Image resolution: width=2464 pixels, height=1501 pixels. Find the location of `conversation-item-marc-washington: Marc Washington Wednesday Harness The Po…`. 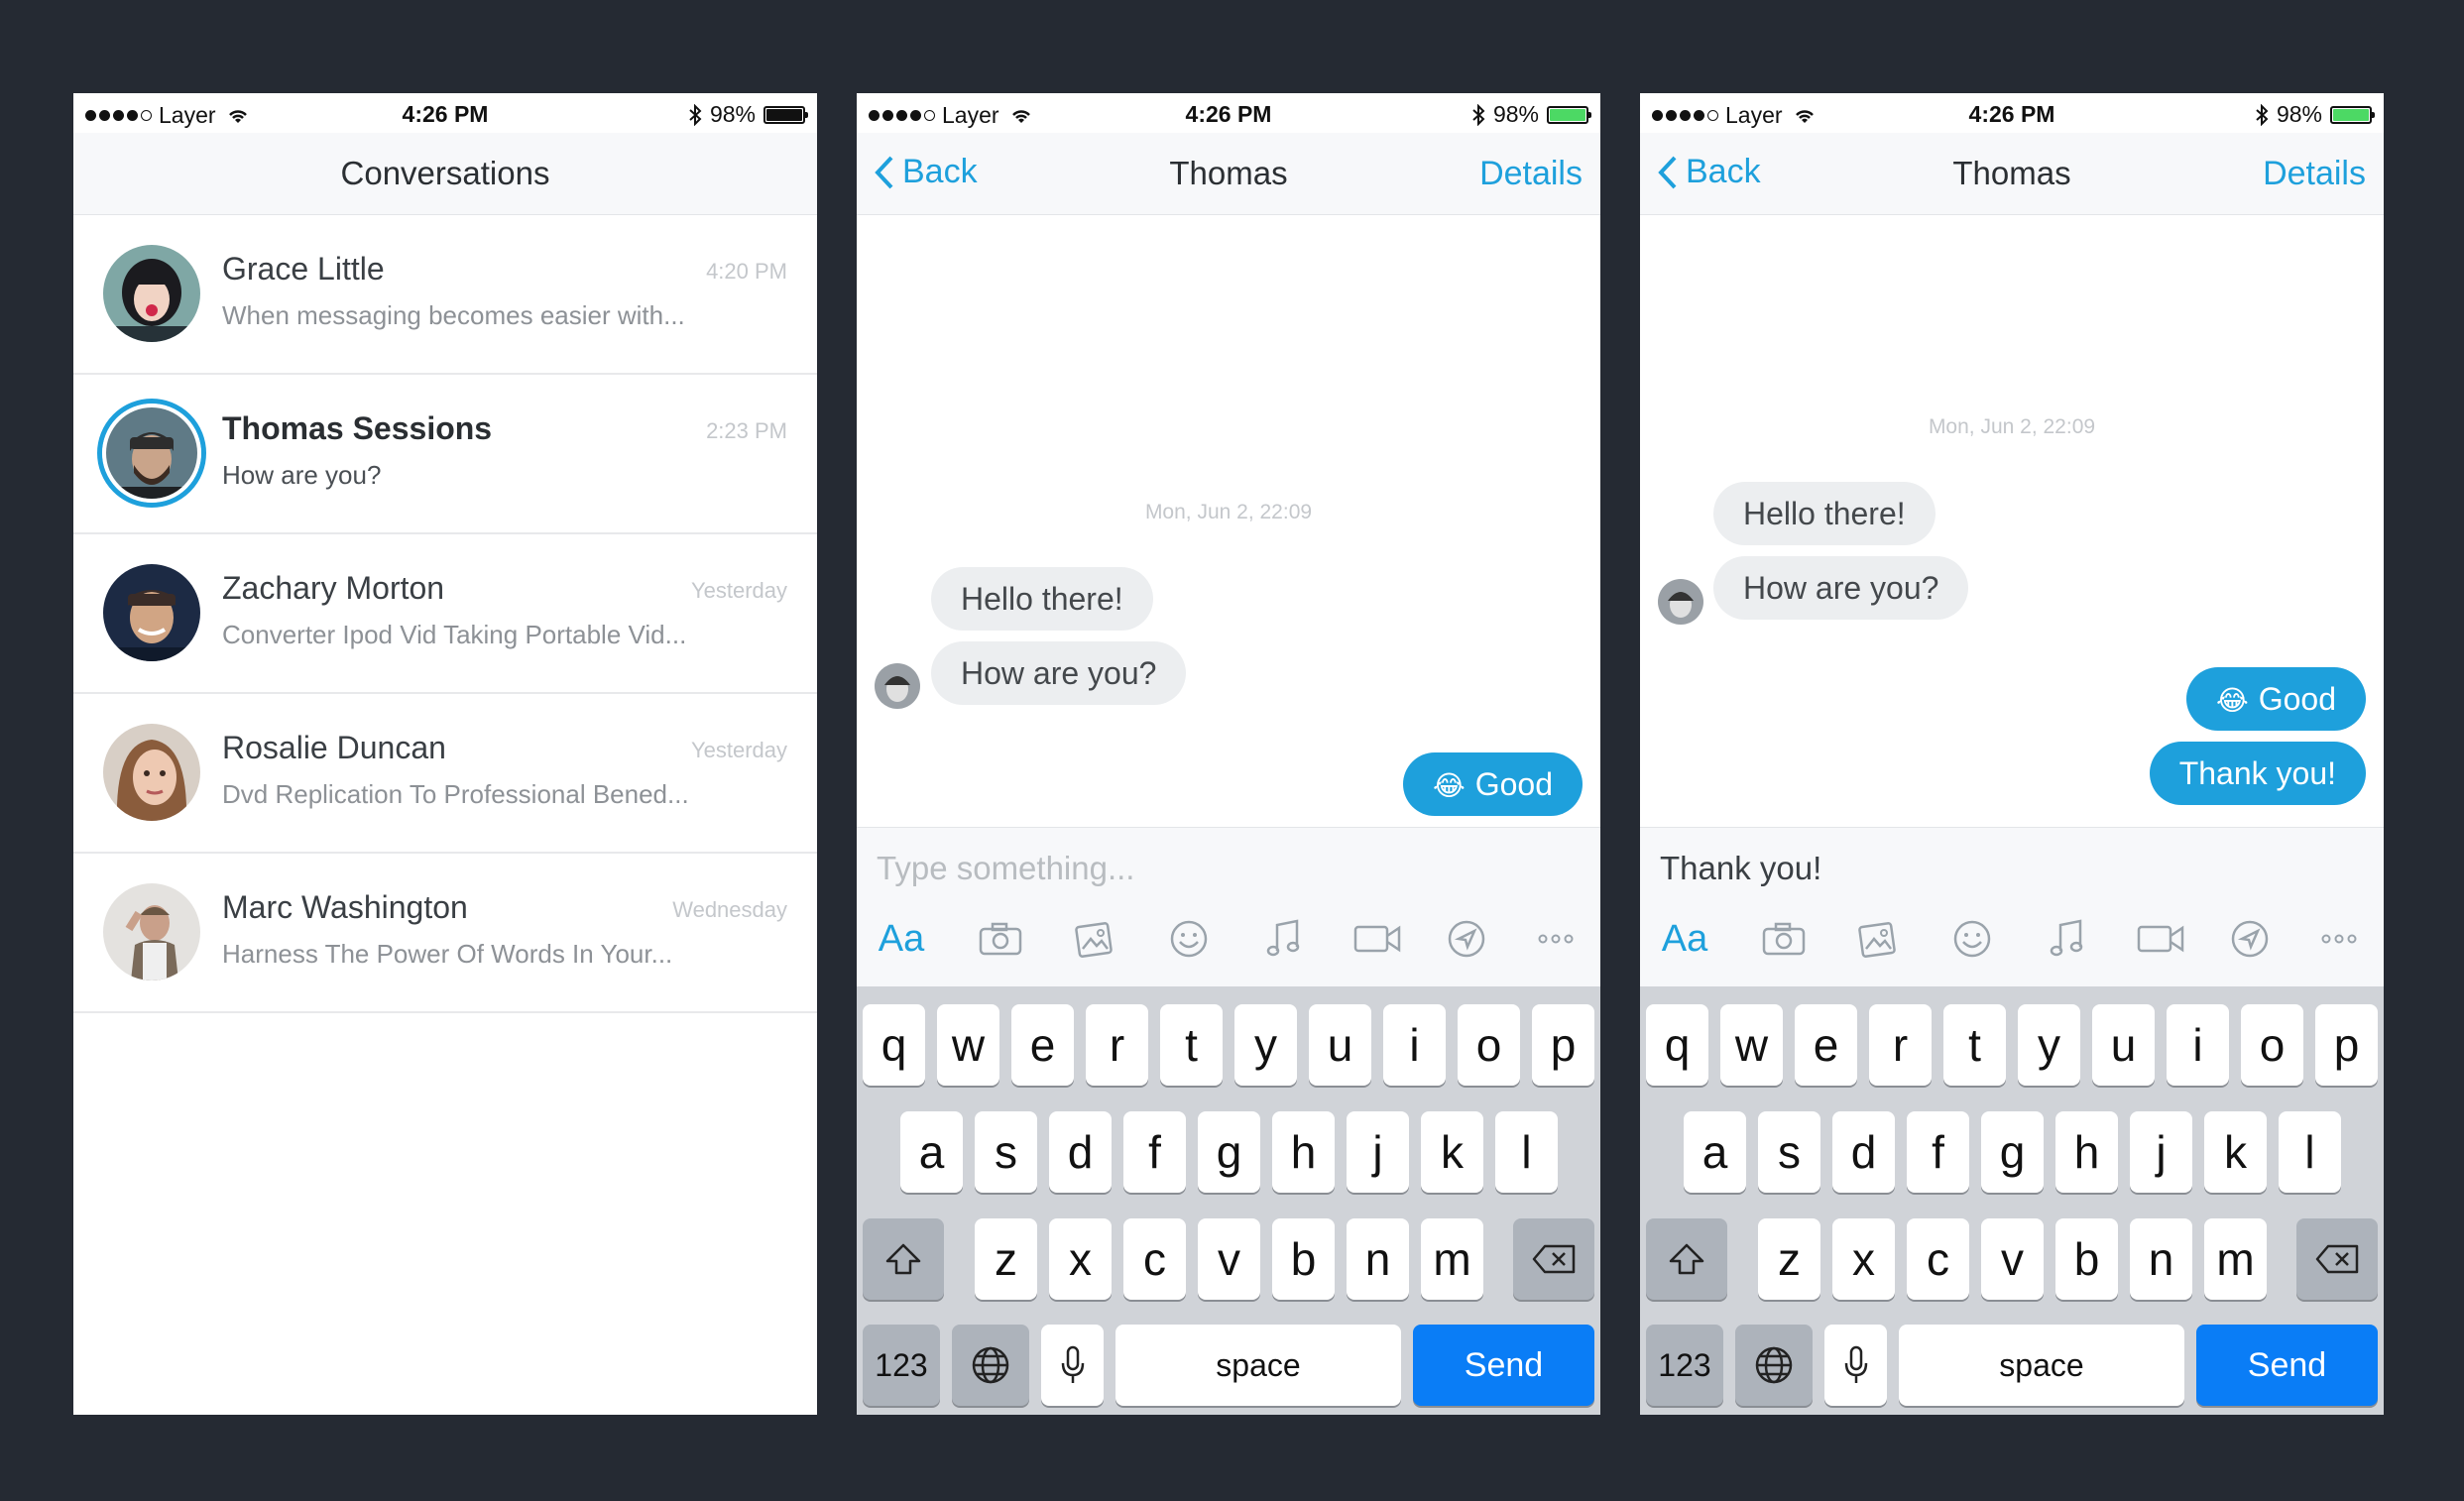

conversation-item-marc-washington: Marc Washington Wednesday Harness The Po… is located at coordinates (445, 933).